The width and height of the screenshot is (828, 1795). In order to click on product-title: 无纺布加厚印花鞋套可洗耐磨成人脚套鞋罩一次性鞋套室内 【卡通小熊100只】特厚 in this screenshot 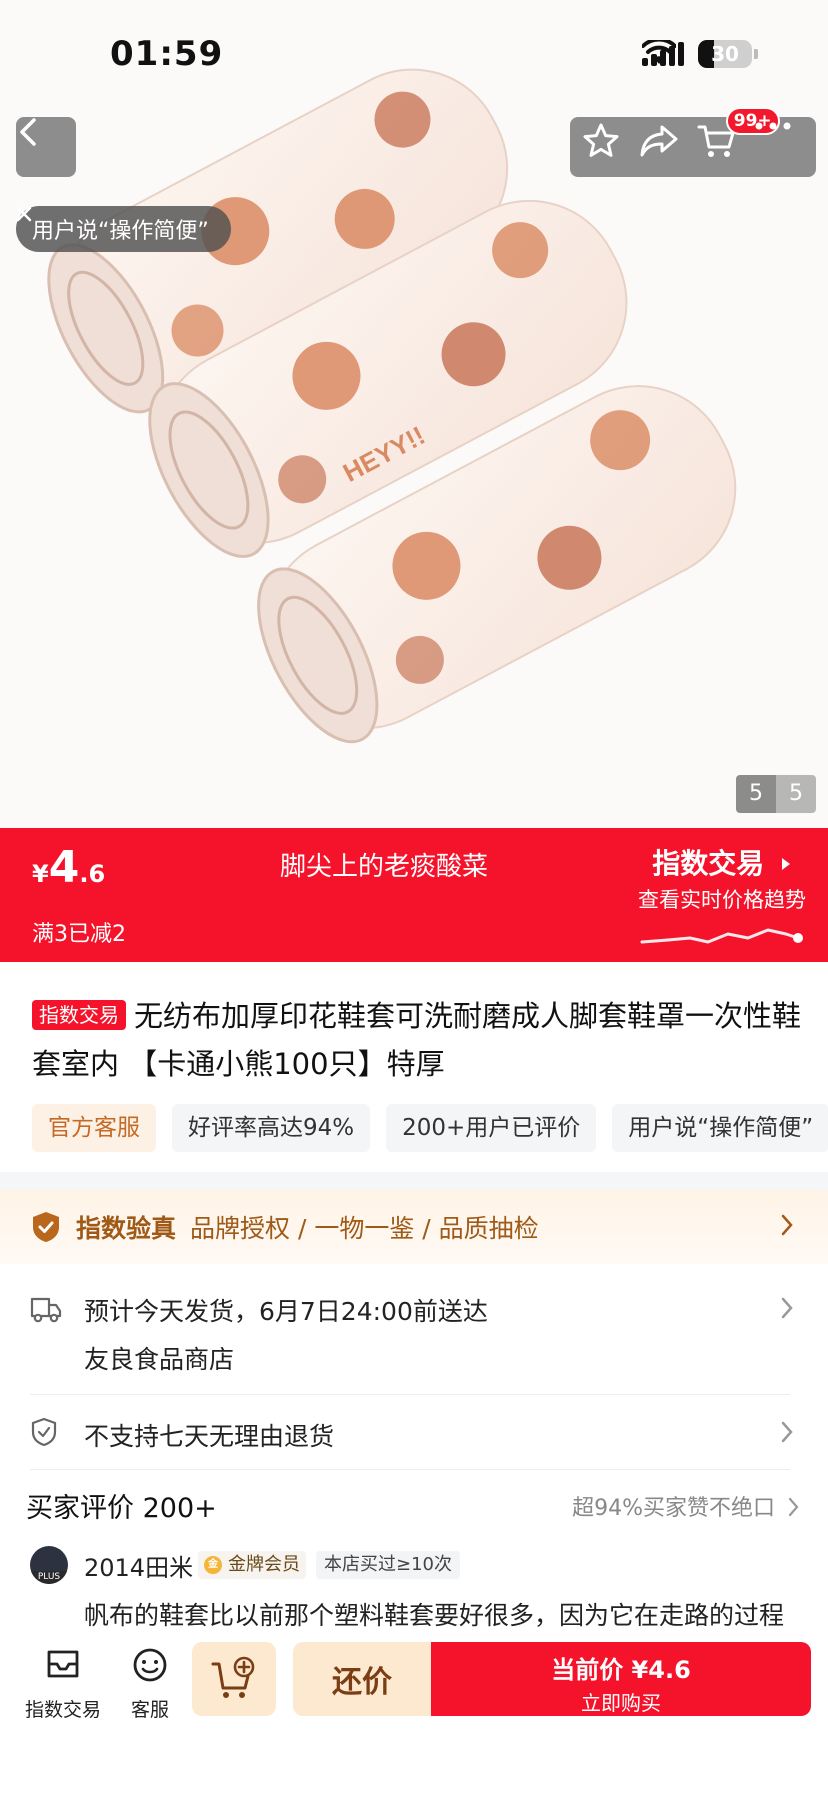, I will do `click(417, 1040)`.